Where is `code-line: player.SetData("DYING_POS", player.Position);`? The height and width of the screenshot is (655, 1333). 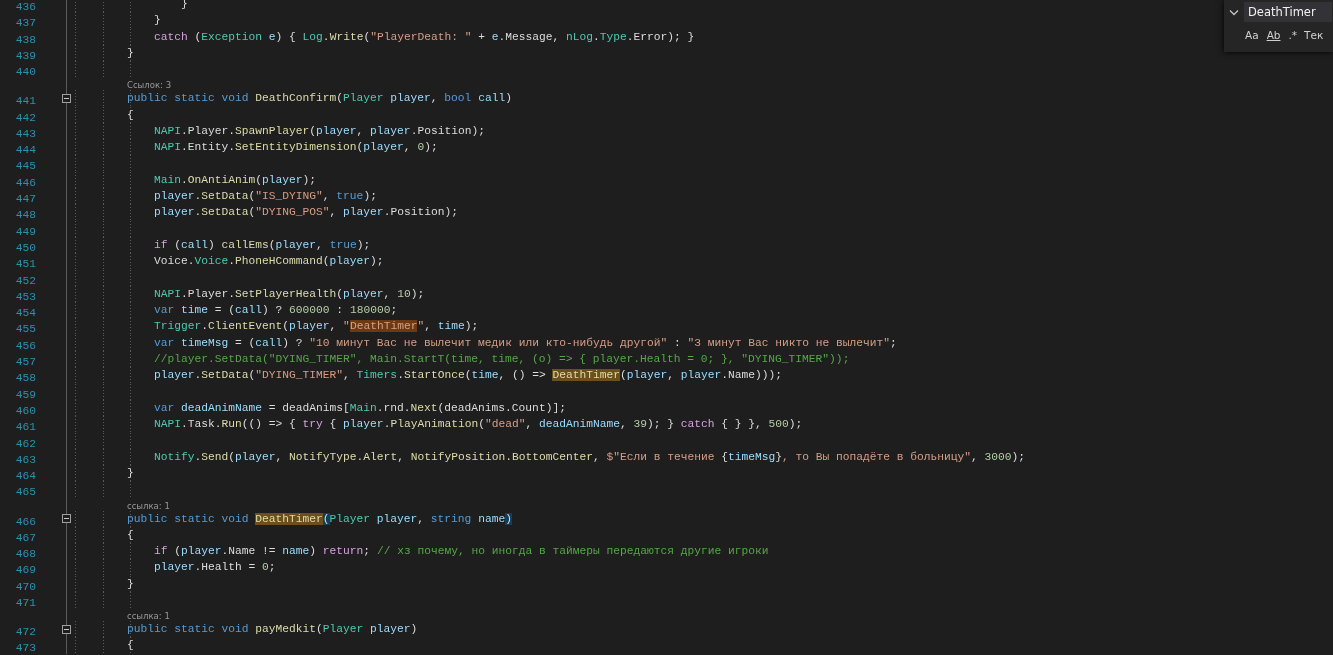 code-line: player.SetData("DYING_POS", player.Position); is located at coordinates (305, 213).